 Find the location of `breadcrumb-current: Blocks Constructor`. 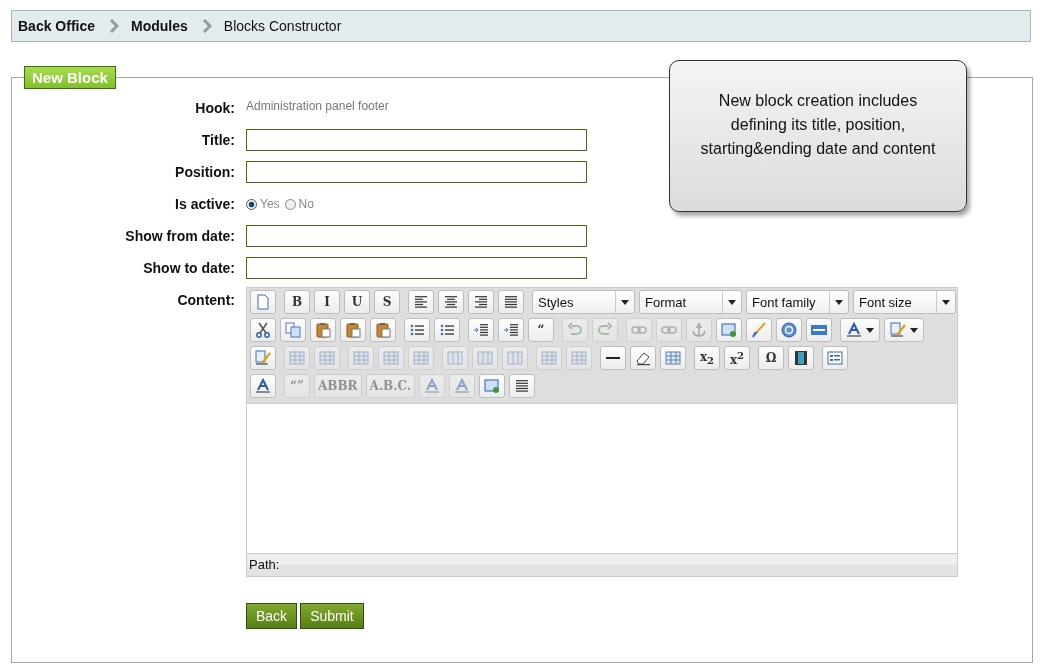

breadcrumb-current: Blocks Constructor is located at coordinates (282, 26).